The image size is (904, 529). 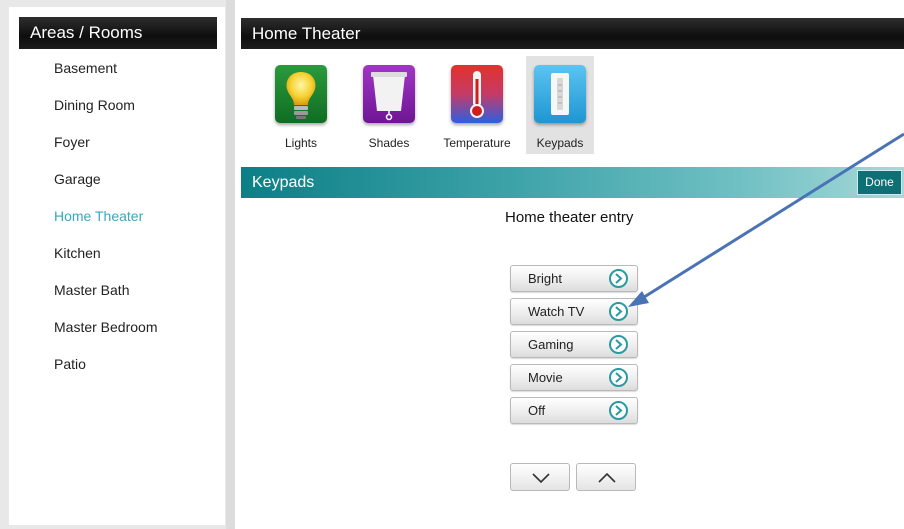 What do you see at coordinates (105, 112) in the screenshot?
I see `room-item-dining-room: Dining Room` at bounding box center [105, 112].